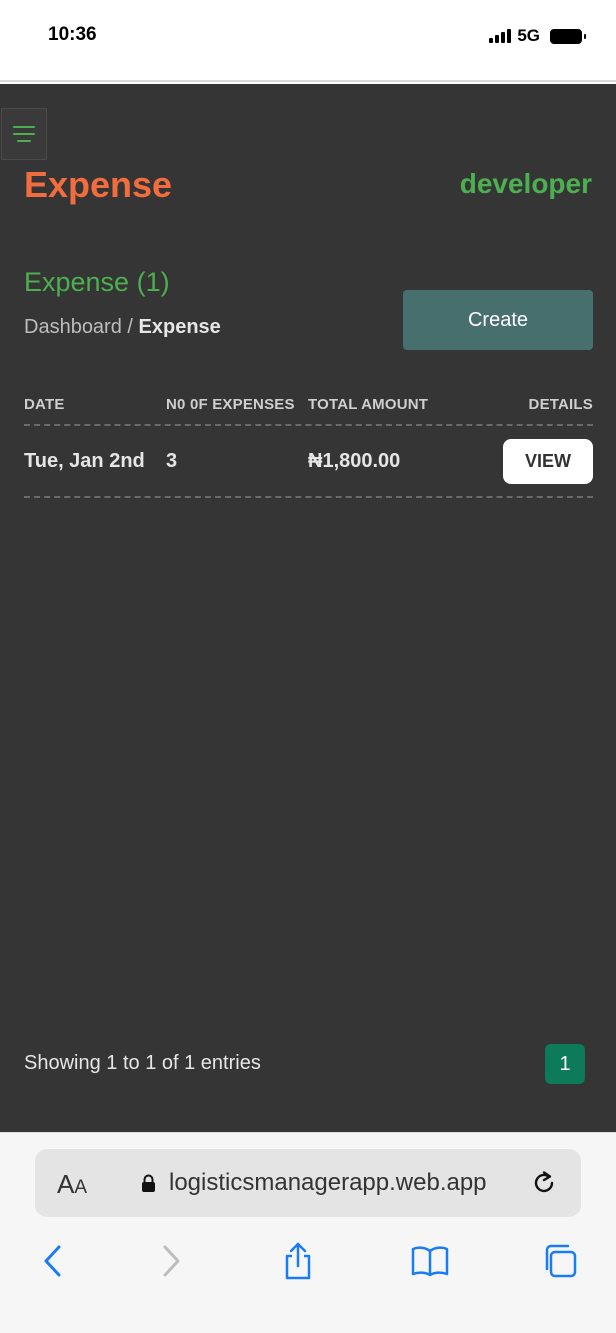 The width and height of the screenshot is (616, 1333). Describe the element at coordinates (354, 461) in the screenshot. I see `cell-amount: ₦1,800.00` at that location.